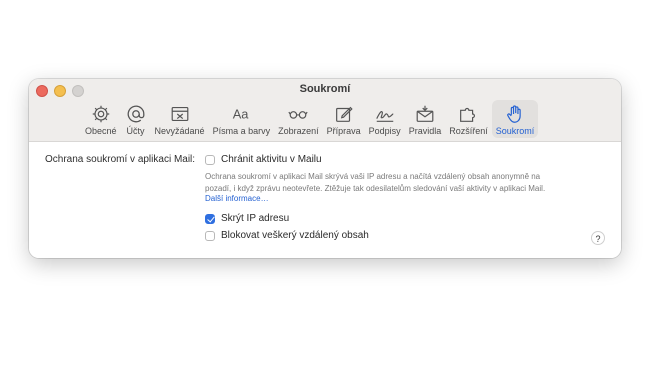  Describe the element at coordinates (384, 131) in the screenshot. I see `tab-label: Podpisy` at that location.